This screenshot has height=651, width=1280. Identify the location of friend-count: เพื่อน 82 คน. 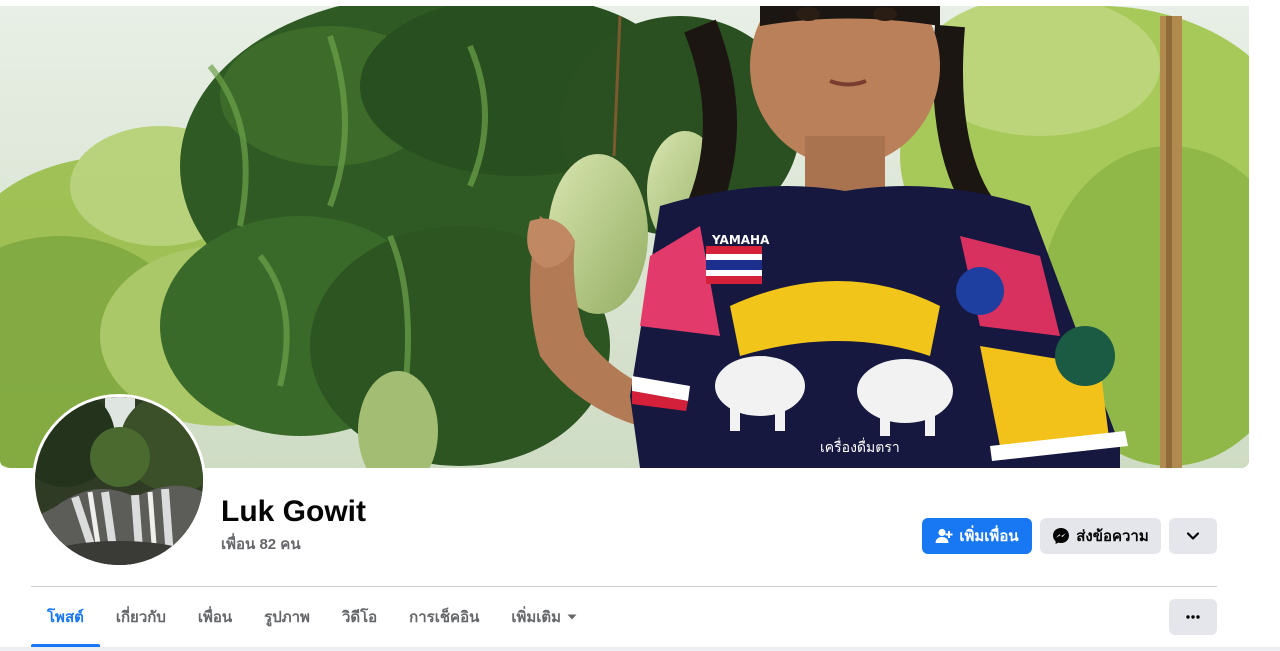
(261, 545).